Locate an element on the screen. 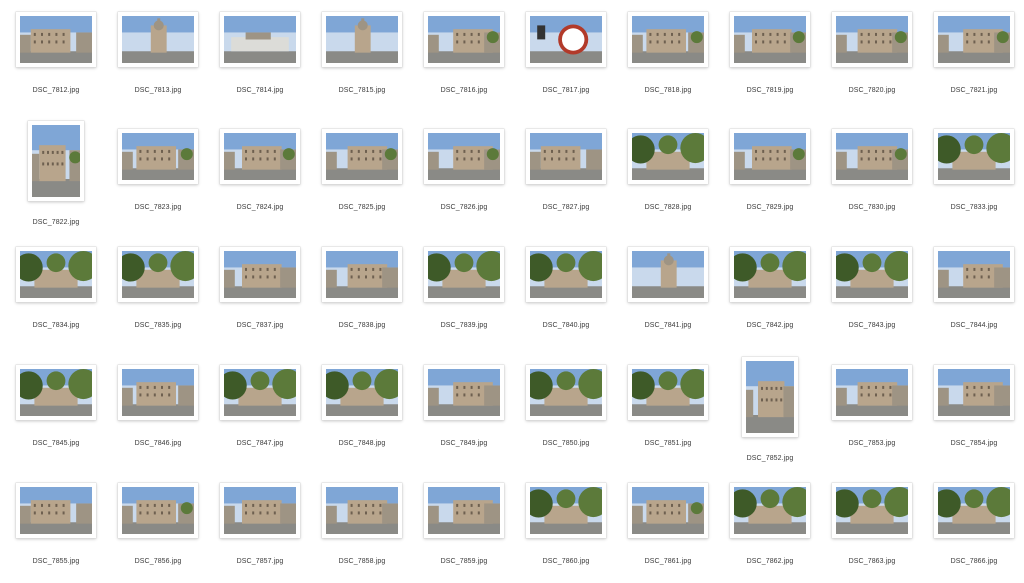 Image resolution: width=1024 pixels, height=583 pixels. file-thumbnail: DSC_7843.jpg is located at coordinates (872, 294).